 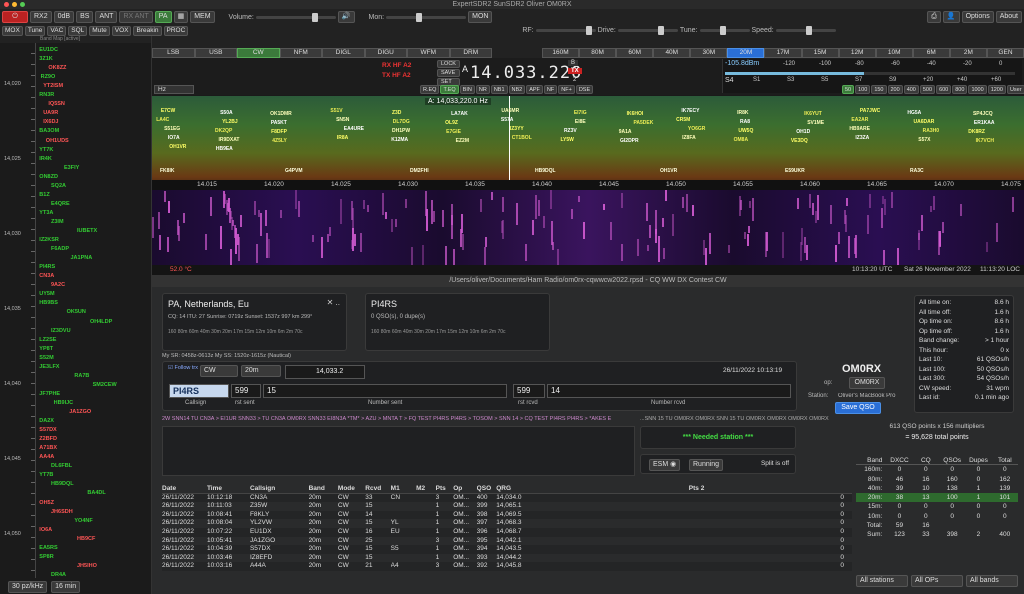 What do you see at coordinates (50, 113) in the screenshot?
I see `band-map-spot: UA9R` at bounding box center [50, 113].